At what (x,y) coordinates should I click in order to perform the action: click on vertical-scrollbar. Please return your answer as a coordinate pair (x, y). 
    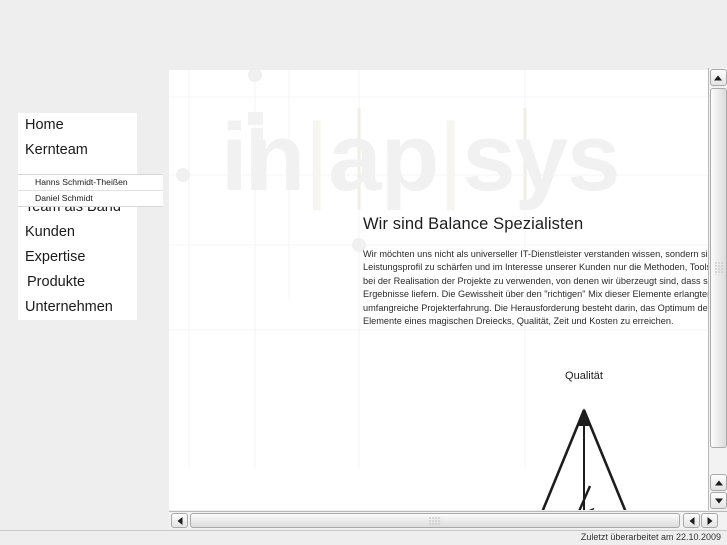
    Looking at the image, I should click on (717, 289).